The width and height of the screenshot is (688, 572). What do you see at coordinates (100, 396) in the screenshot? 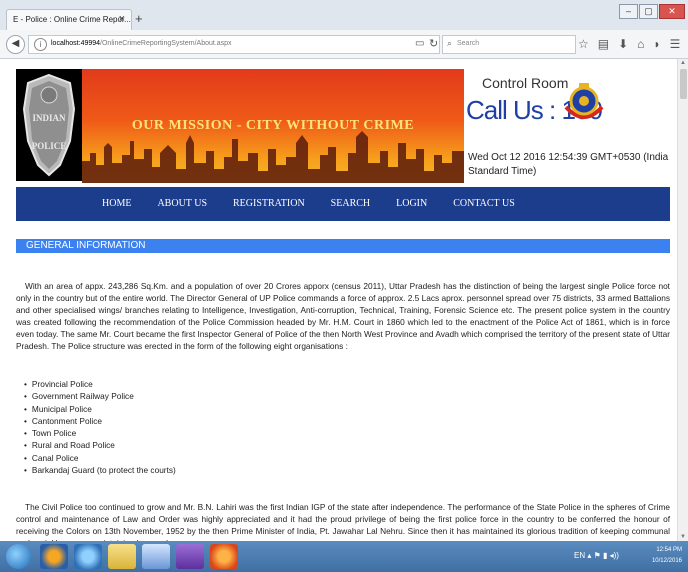
I see `list-item: Government Railway Police` at bounding box center [100, 396].